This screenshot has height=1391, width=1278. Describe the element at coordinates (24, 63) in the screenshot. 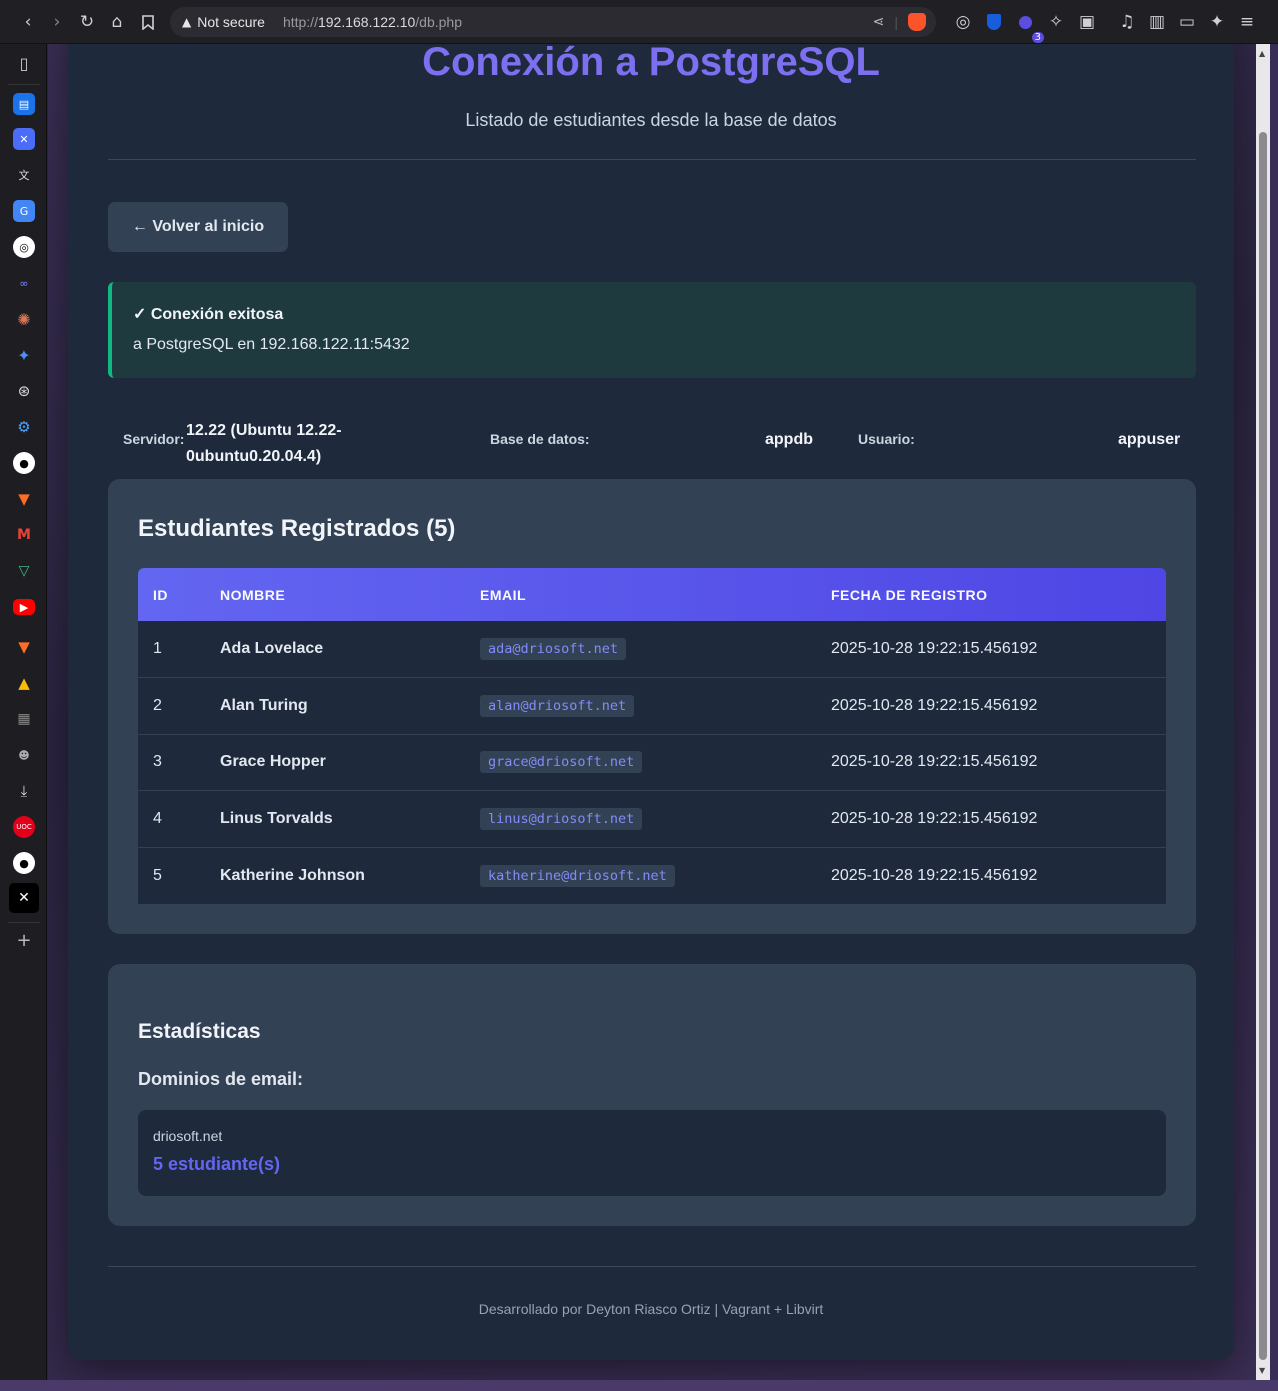

I see `sidebar-panel-icon: ▯` at that location.